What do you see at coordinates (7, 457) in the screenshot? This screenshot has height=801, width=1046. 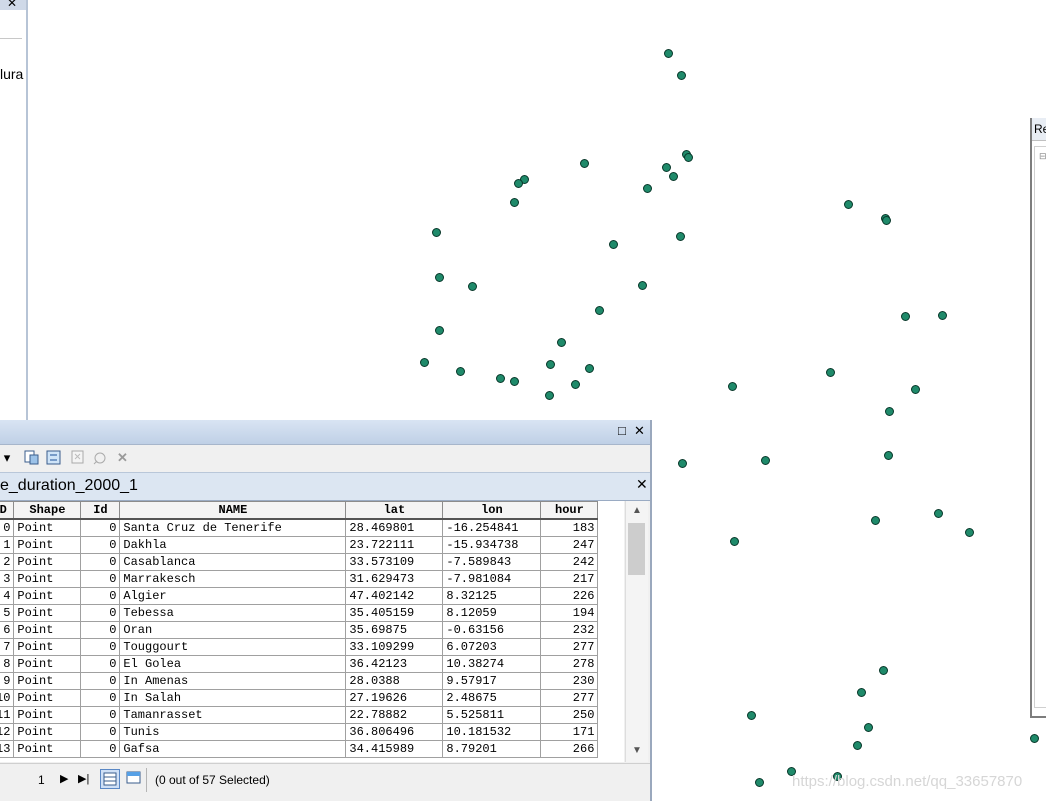 I see `dropdown-arrow-icon: ▾` at bounding box center [7, 457].